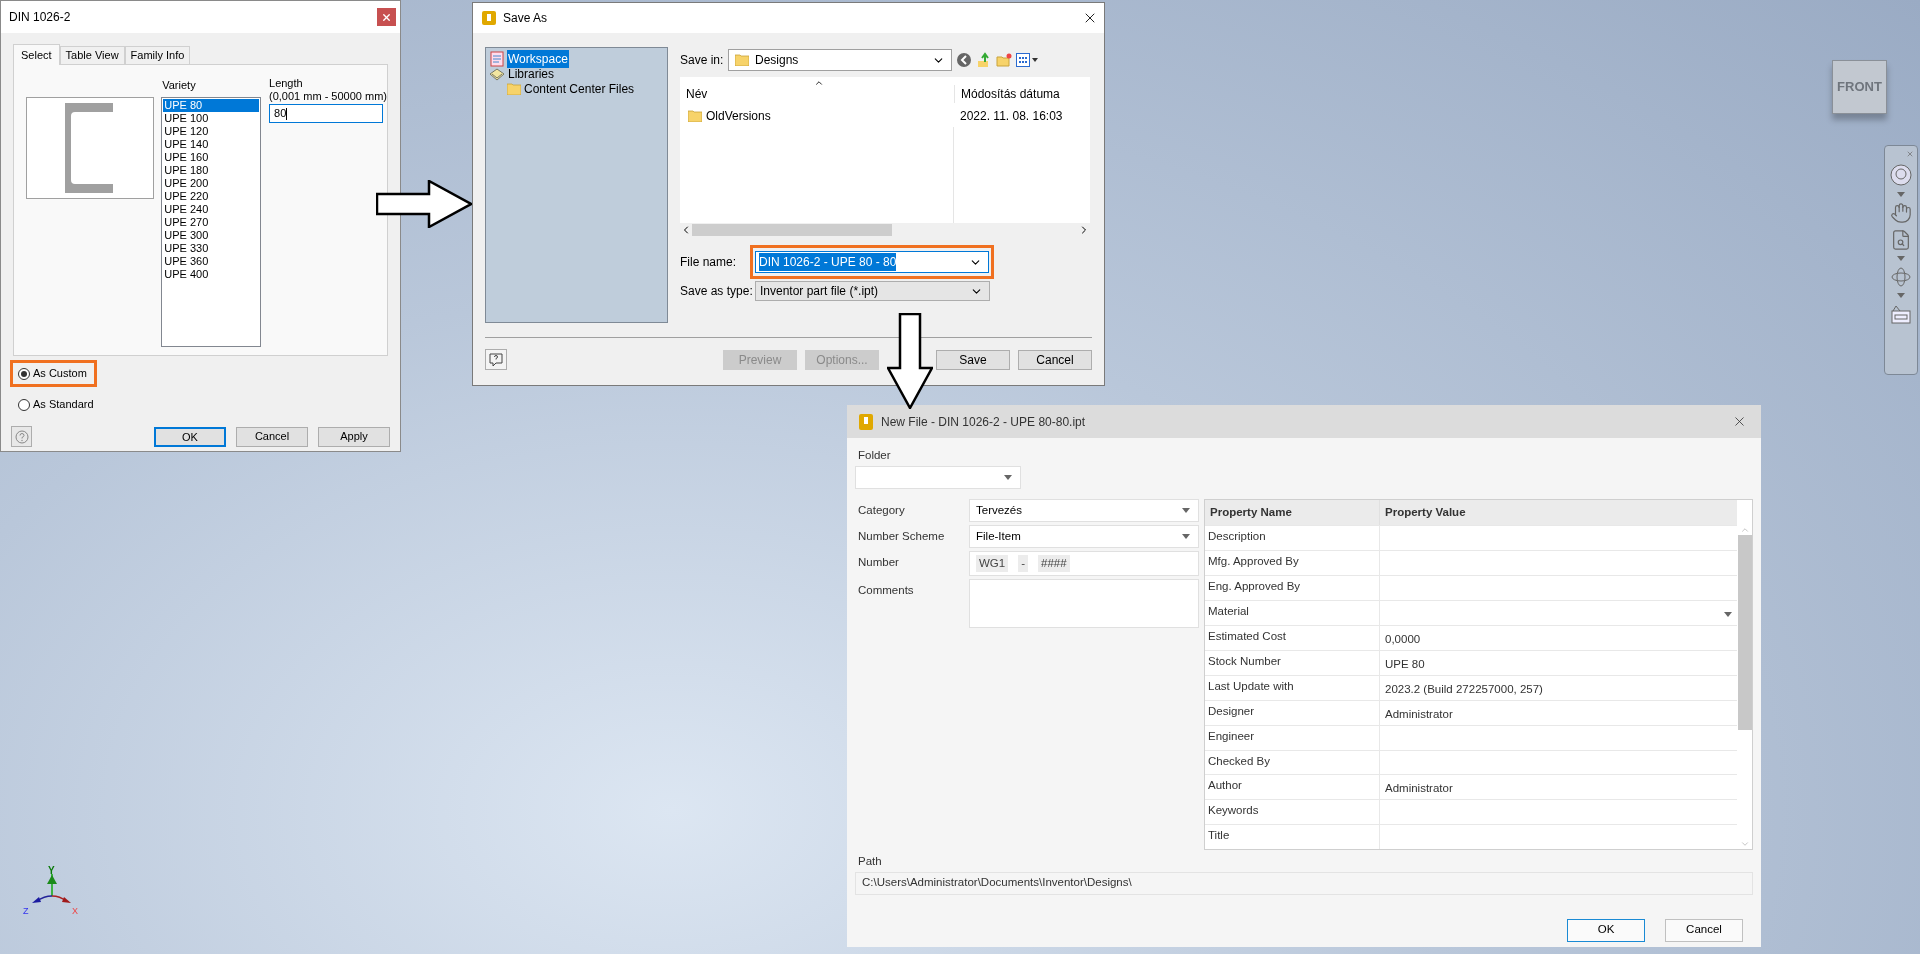 The height and width of the screenshot is (954, 1920). What do you see at coordinates (538, 58) in the screenshot?
I see `tree-item: Workspace` at bounding box center [538, 58].